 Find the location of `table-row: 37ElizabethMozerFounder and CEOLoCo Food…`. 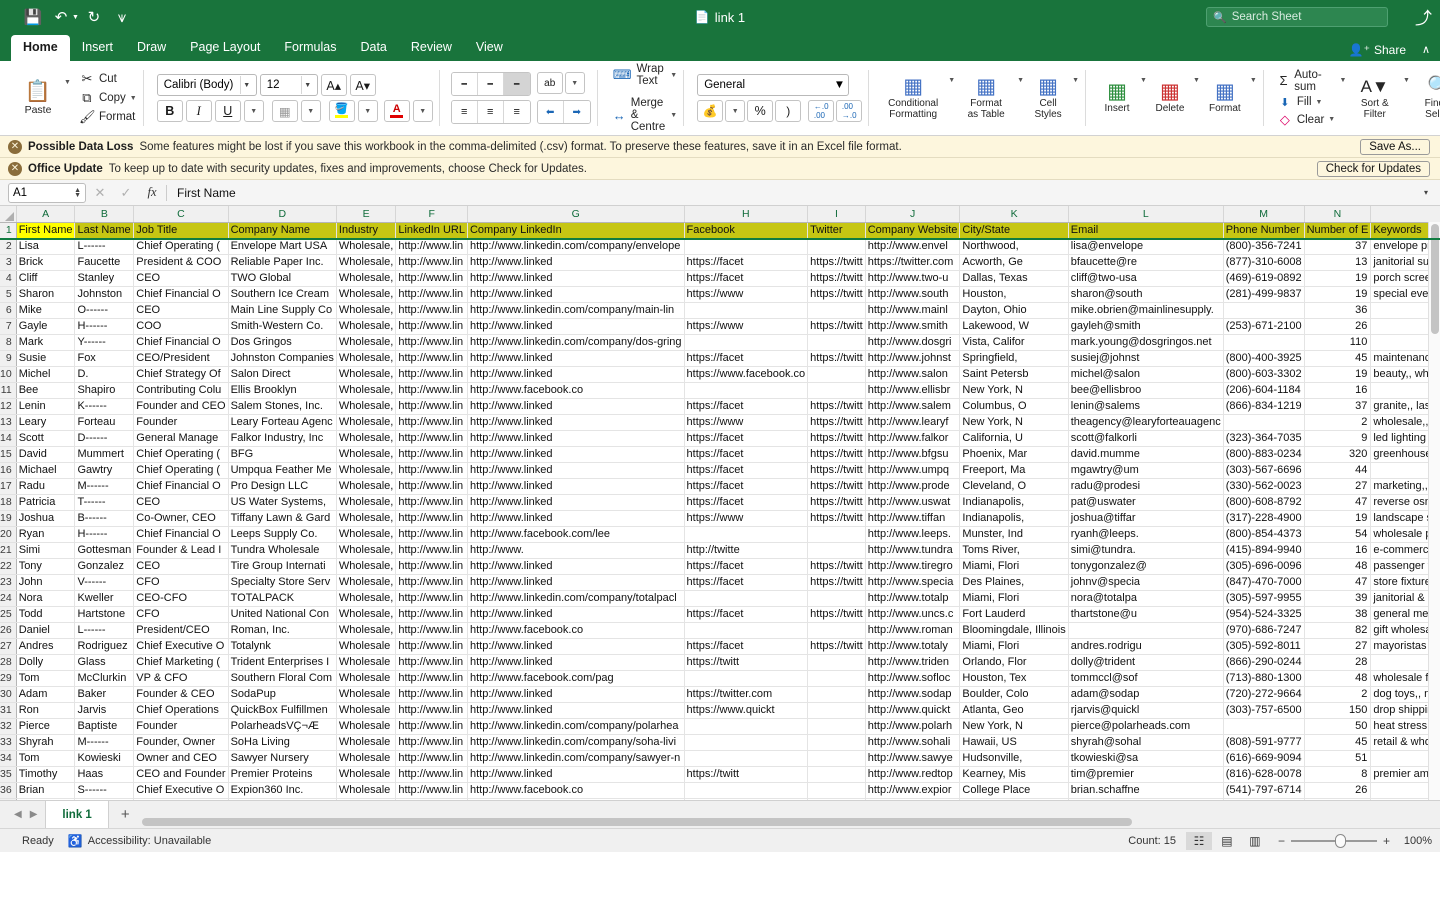

table-row: 37ElizabethMozerFounder and CEOLoCo Food… is located at coordinates (720, 799).